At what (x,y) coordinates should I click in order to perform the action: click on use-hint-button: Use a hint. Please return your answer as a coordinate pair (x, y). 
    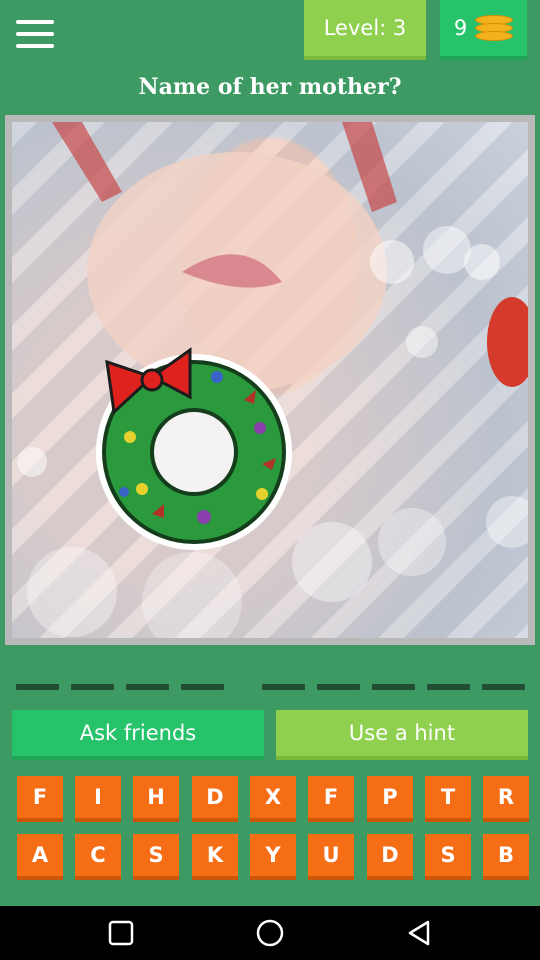
    Looking at the image, I should click on (402, 735).